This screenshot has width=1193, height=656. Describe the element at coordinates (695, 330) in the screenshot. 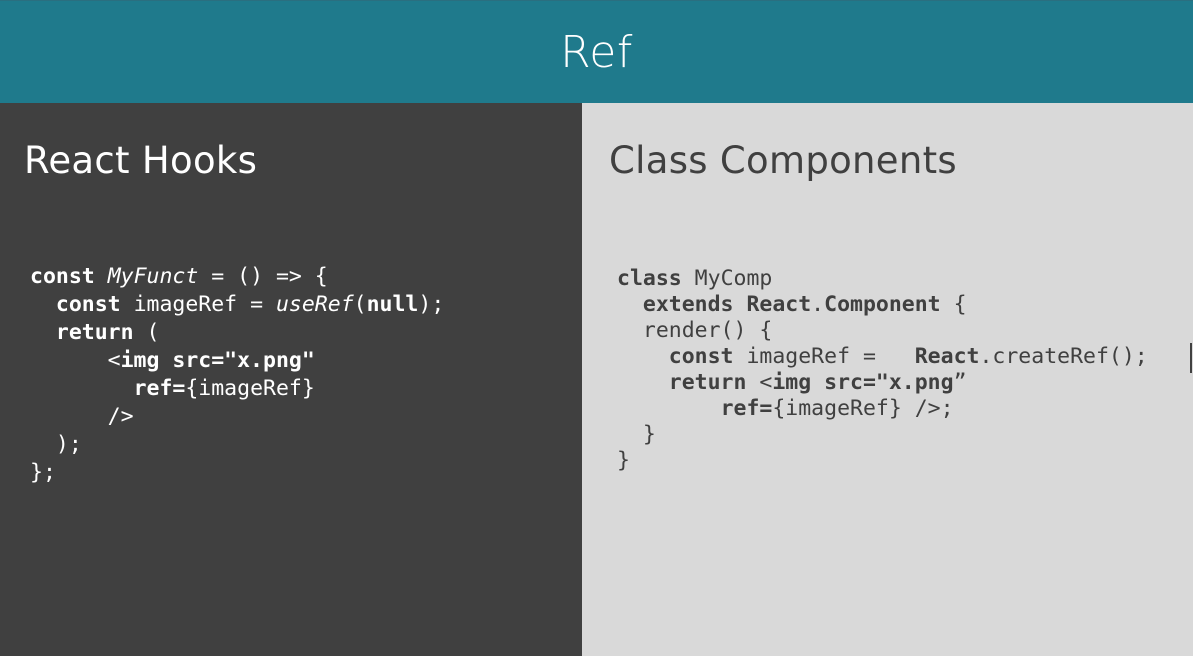

I see `code-token: render() {` at that location.